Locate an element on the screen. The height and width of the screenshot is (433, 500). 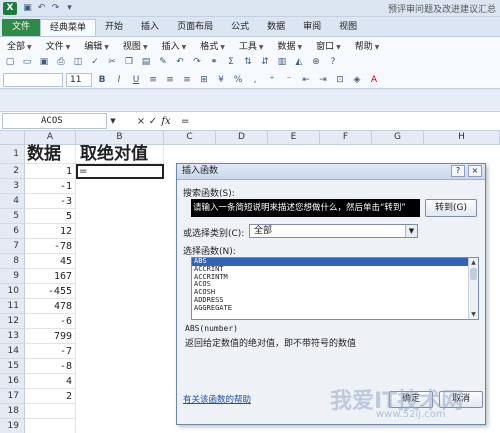
redo-icon: ↷ is located at coordinates (55, 8).